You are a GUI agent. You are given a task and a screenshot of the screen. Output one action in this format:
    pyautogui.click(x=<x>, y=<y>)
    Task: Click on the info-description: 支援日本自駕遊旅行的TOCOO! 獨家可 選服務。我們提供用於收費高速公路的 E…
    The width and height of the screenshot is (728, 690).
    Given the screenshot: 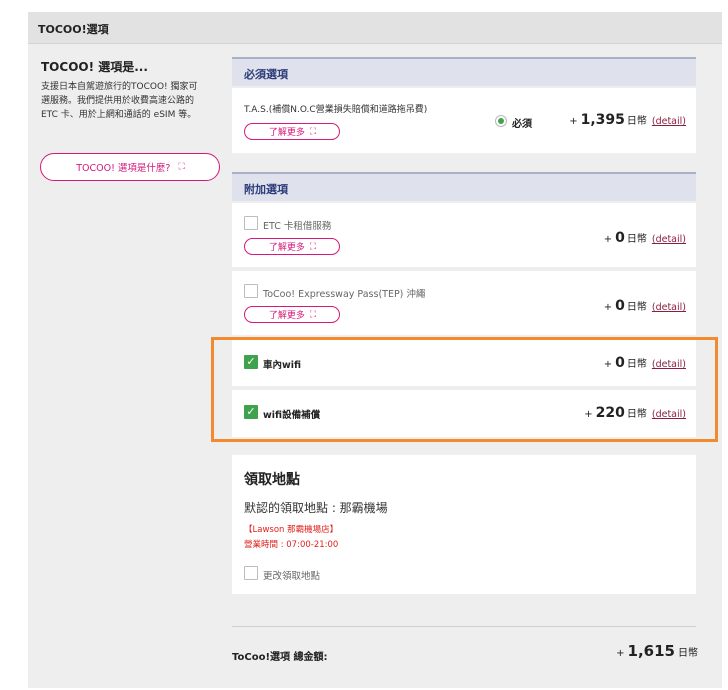 What is the action you would take?
    pyautogui.click(x=131, y=101)
    